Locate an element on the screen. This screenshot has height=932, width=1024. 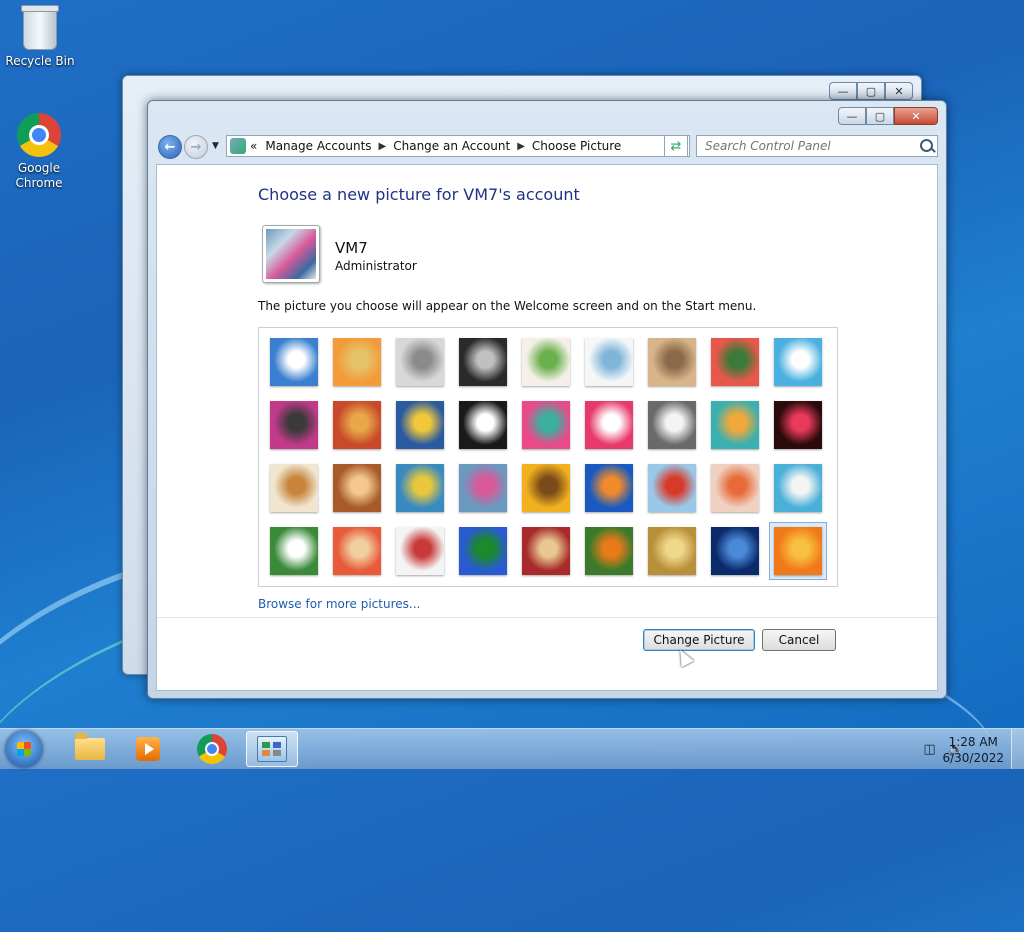
picture-option-soccer-ball is located at coordinates (294, 551).